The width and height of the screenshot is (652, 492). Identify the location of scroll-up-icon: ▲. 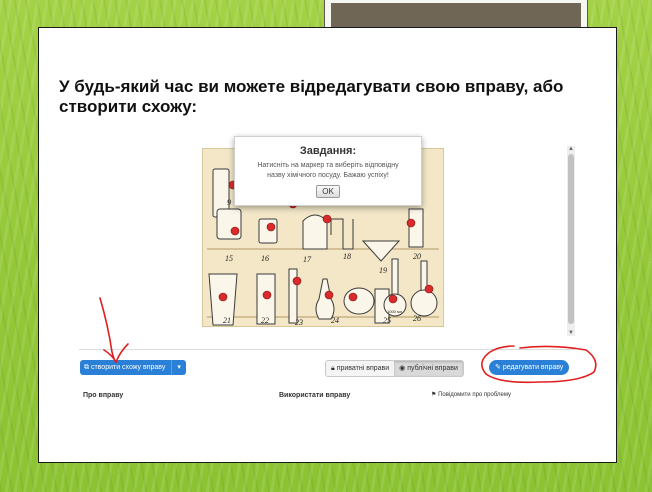
(571, 149).